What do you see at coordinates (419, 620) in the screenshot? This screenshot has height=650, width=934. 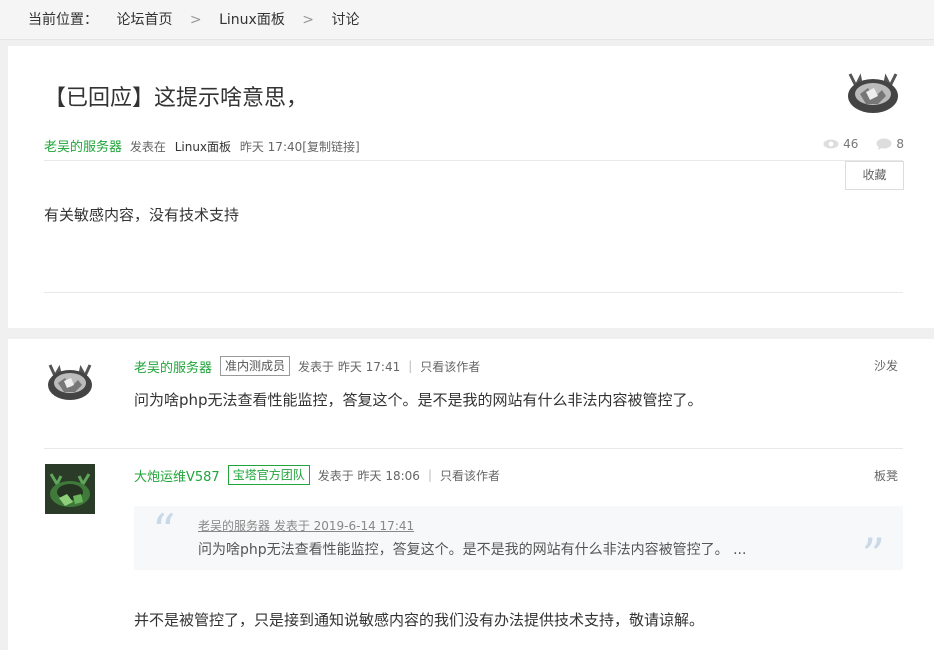 I see `reply-text: 并不是被管控了，只是接到通知说敏感内容的我们没有办法提供技术支持，敬请谅解。` at bounding box center [419, 620].